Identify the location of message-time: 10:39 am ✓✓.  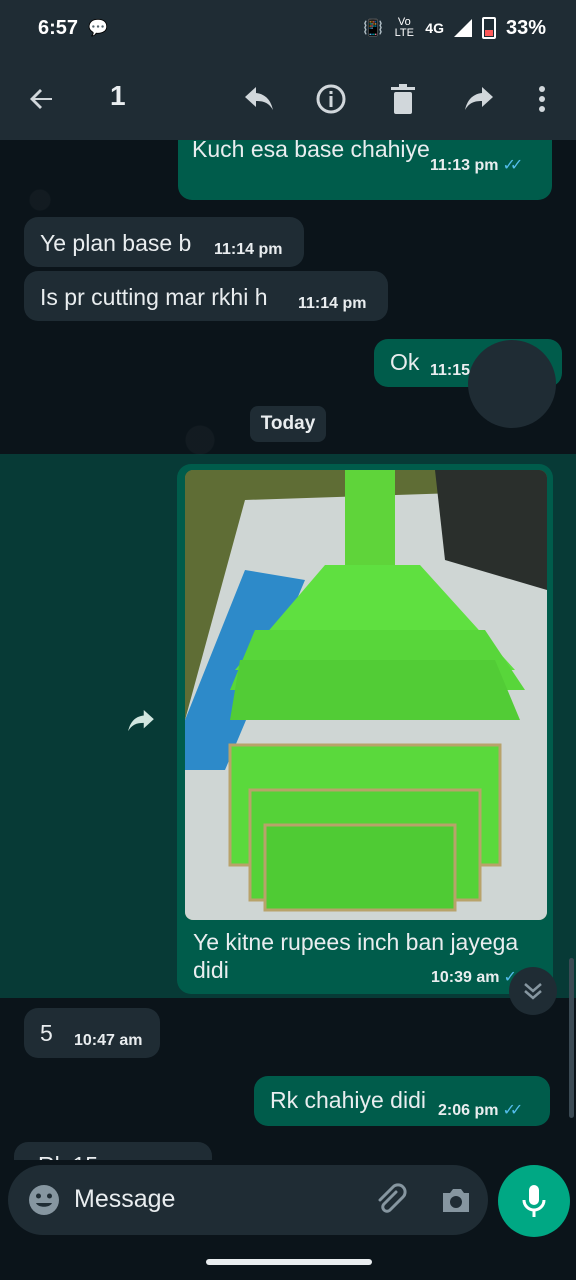
(477, 977).